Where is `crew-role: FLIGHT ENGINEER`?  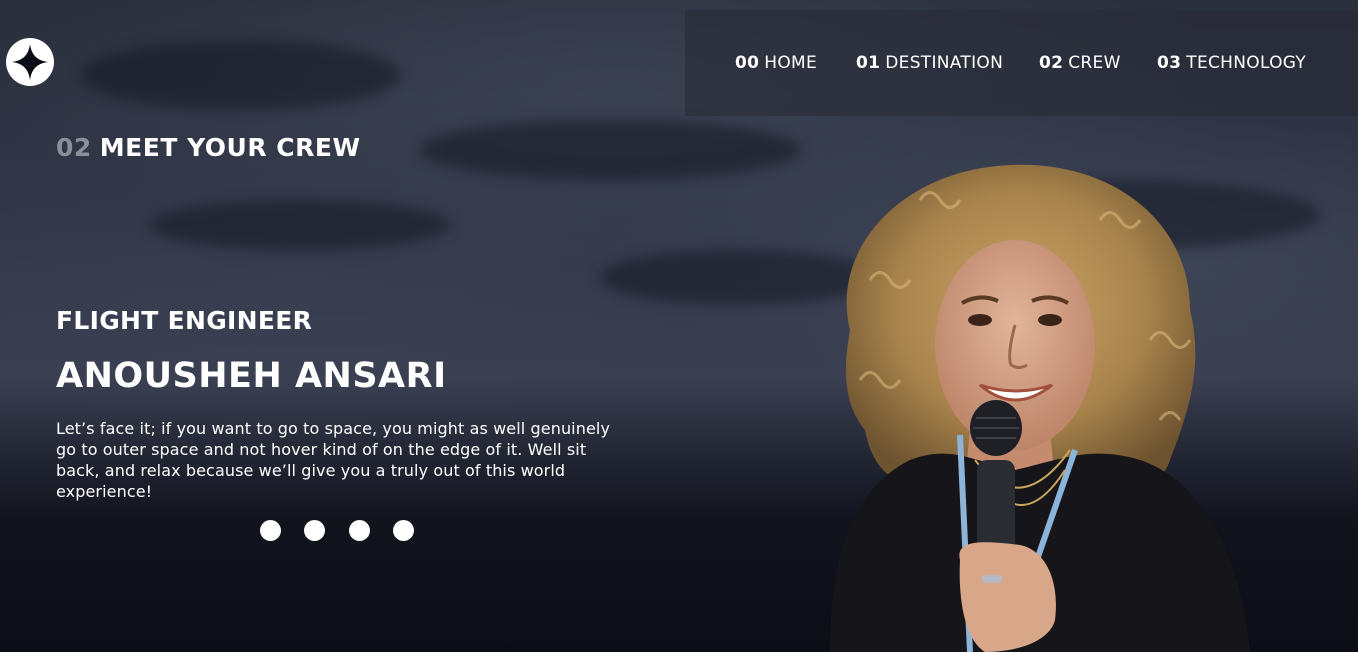
crew-role: FLIGHT ENGINEER is located at coordinates (184, 320).